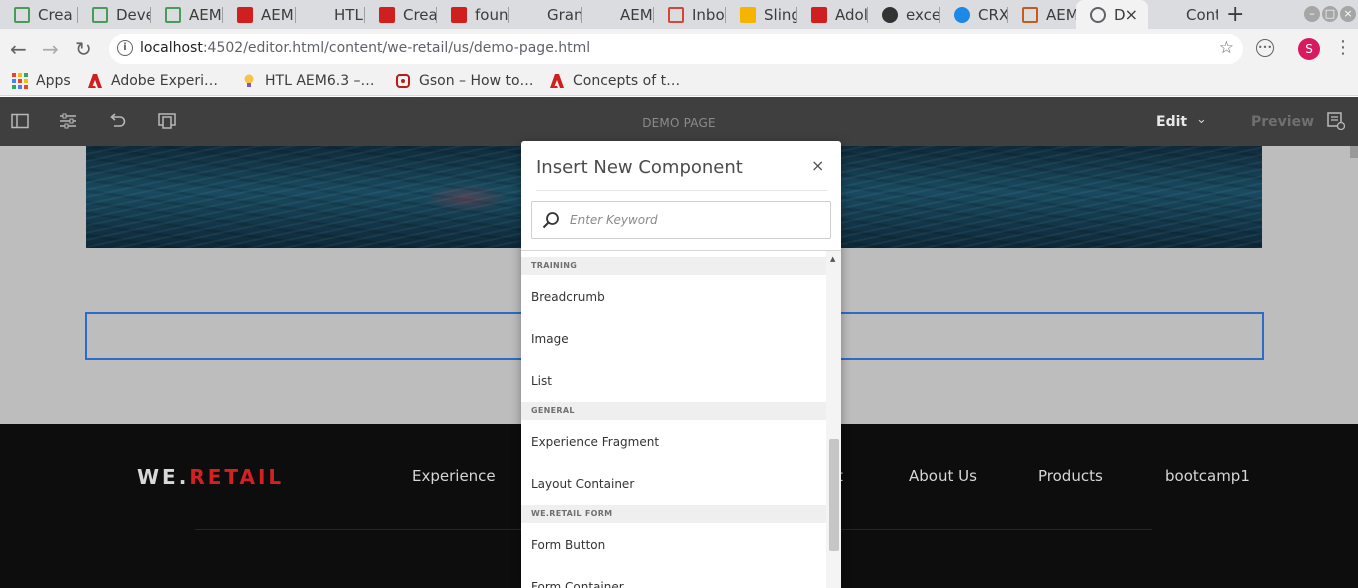 Image resolution: width=1358 pixels, height=588 pixels. Describe the element at coordinates (639, 167) in the screenshot. I see `dialog-title: Insert New Component` at that location.